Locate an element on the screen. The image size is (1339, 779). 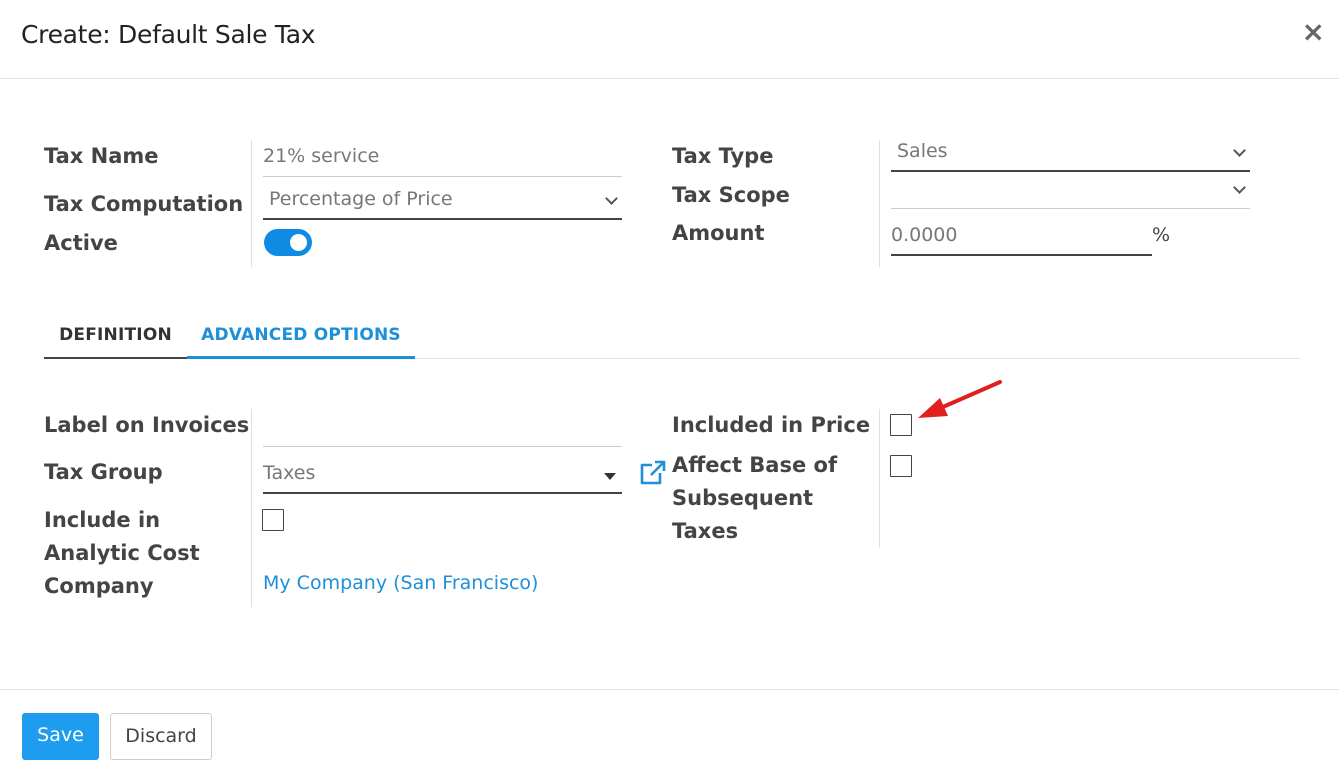
tax-group-select: Taxes is located at coordinates (442, 476).